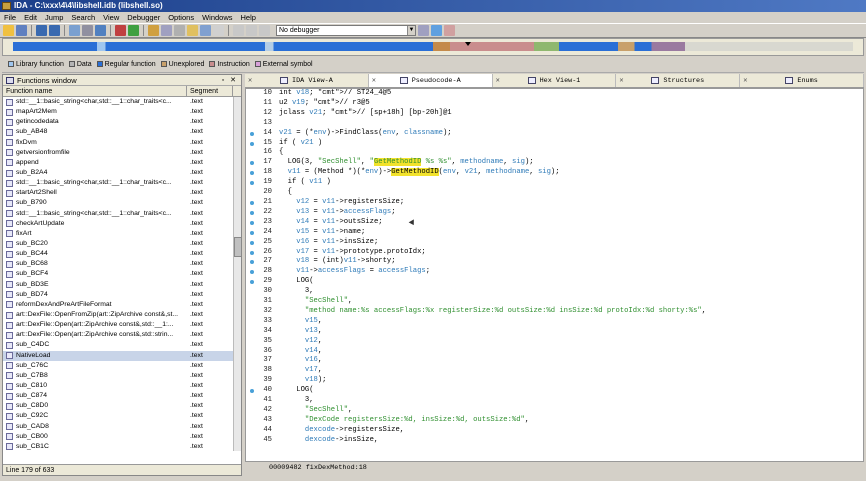 Image resolution: width=866 pixels, height=481 pixels. I want to click on undefine-icon, so click(218, 30).